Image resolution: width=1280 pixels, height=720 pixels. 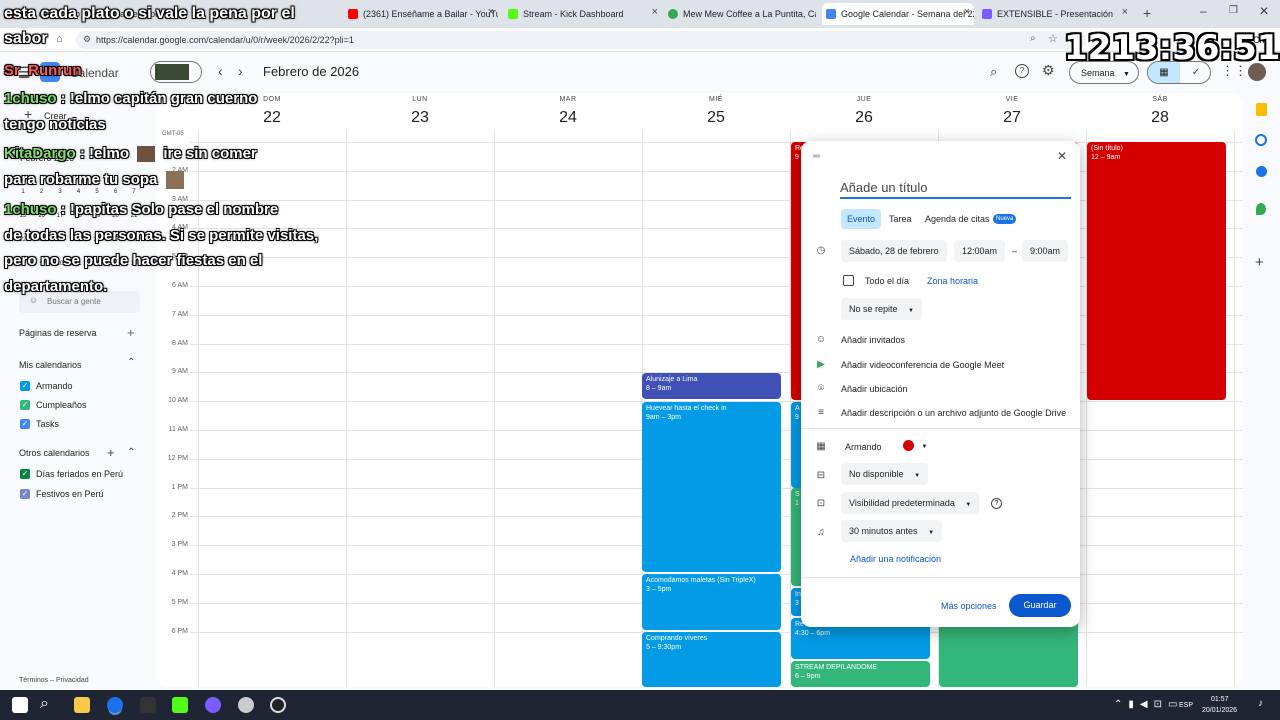 I want to click on new-tab-icon: +, so click(x=1147, y=13).